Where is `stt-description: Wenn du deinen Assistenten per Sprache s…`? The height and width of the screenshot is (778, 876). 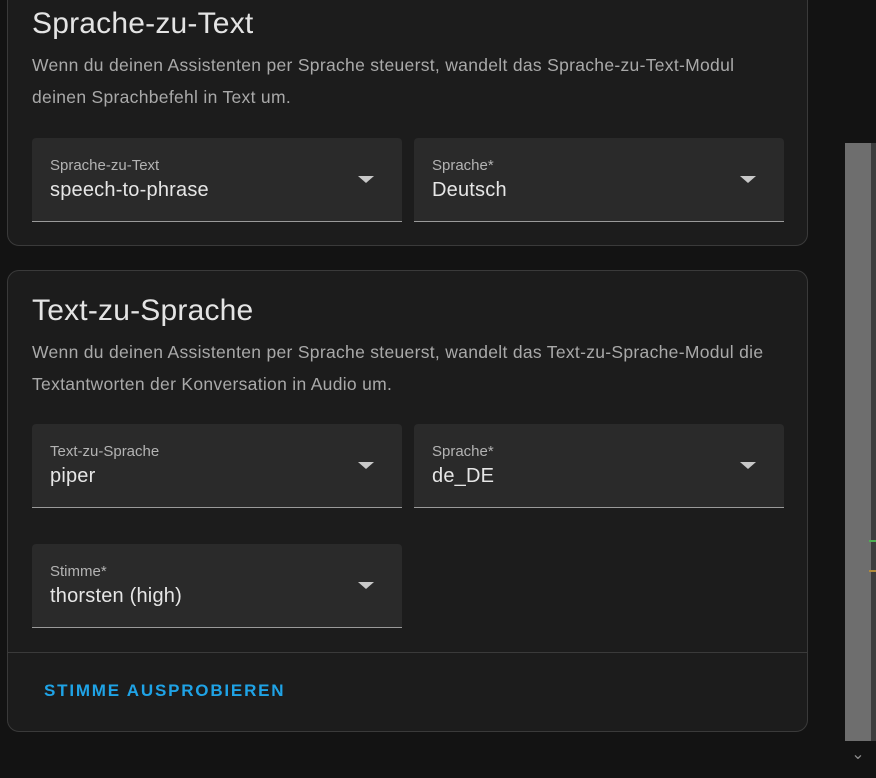 stt-description: Wenn du deinen Assistenten per Sprache s… is located at coordinates (383, 81).